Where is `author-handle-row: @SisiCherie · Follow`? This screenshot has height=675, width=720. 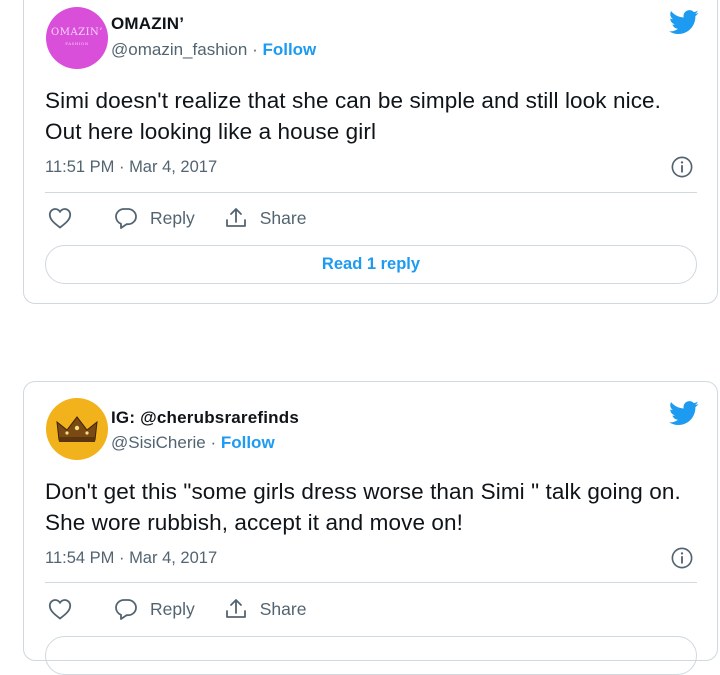
author-handle-row: @SisiCherie · Follow is located at coordinates (193, 443).